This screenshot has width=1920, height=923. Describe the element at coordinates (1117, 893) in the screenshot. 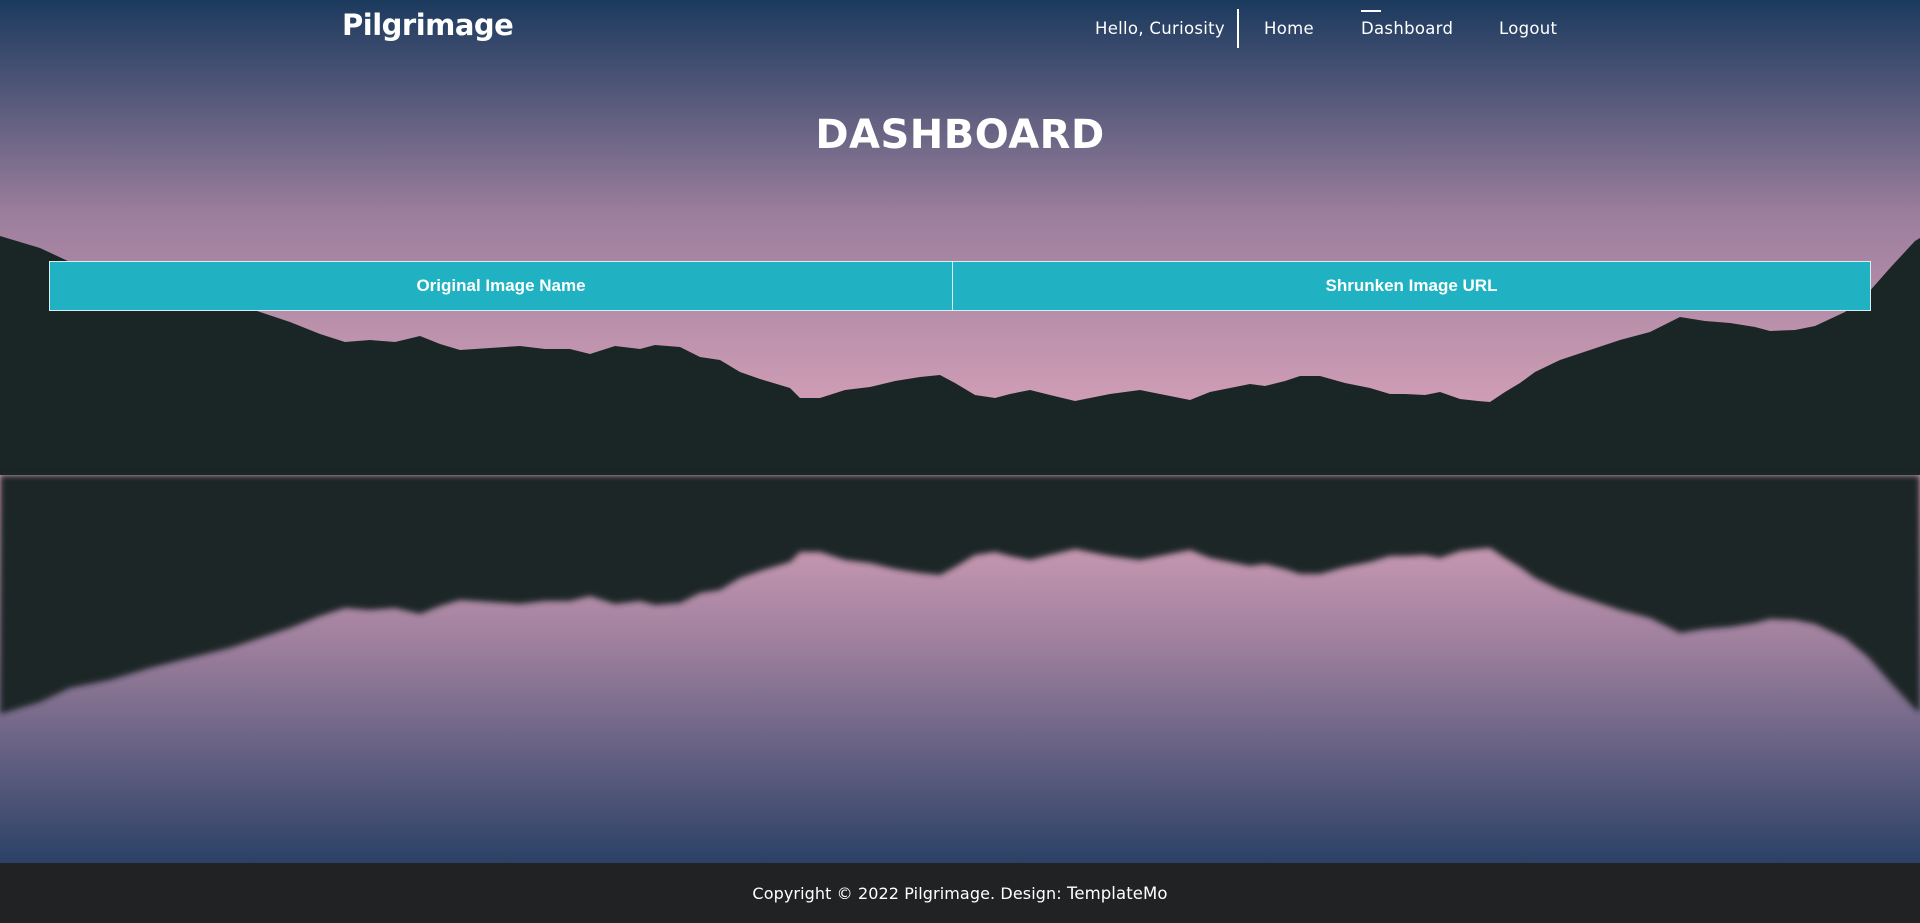

I see `templatemo-link: TemplateMo` at that location.